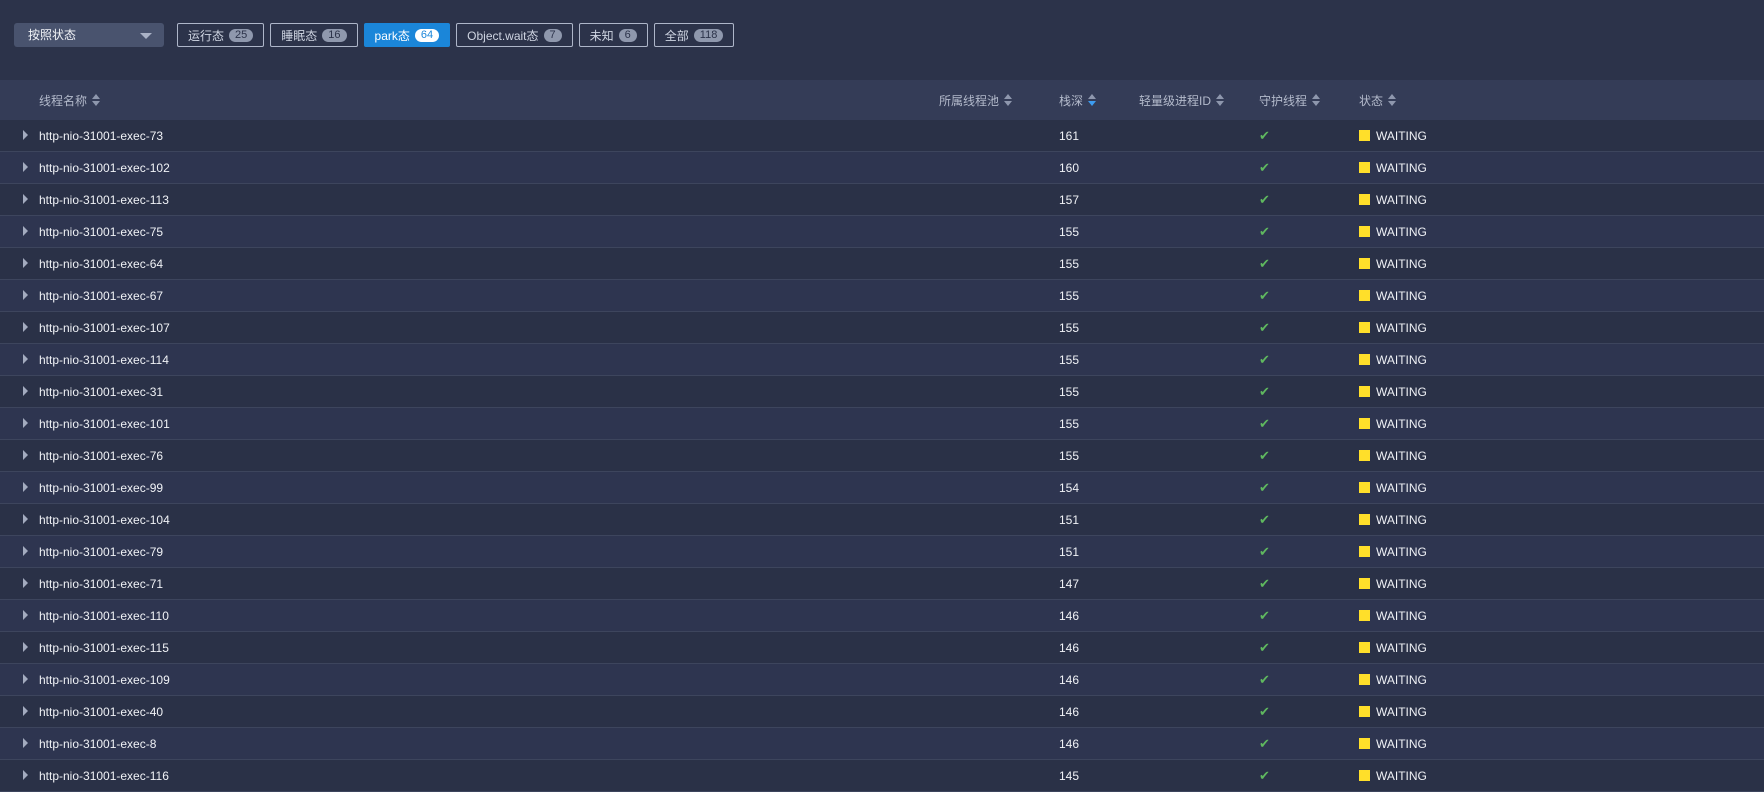  Describe the element at coordinates (882, 552) in the screenshot. I see `table-row: http-nio-31001-exec-79 151 ✔ WAITING` at that location.